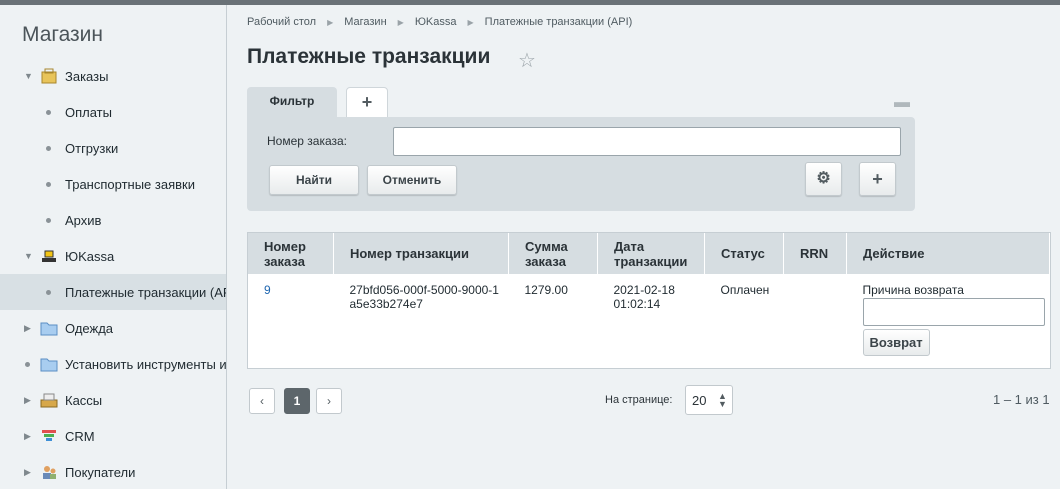  Describe the element at coordinates (63, 34) in the screenshot. I see `sidebar-title: Магазин` at that location.